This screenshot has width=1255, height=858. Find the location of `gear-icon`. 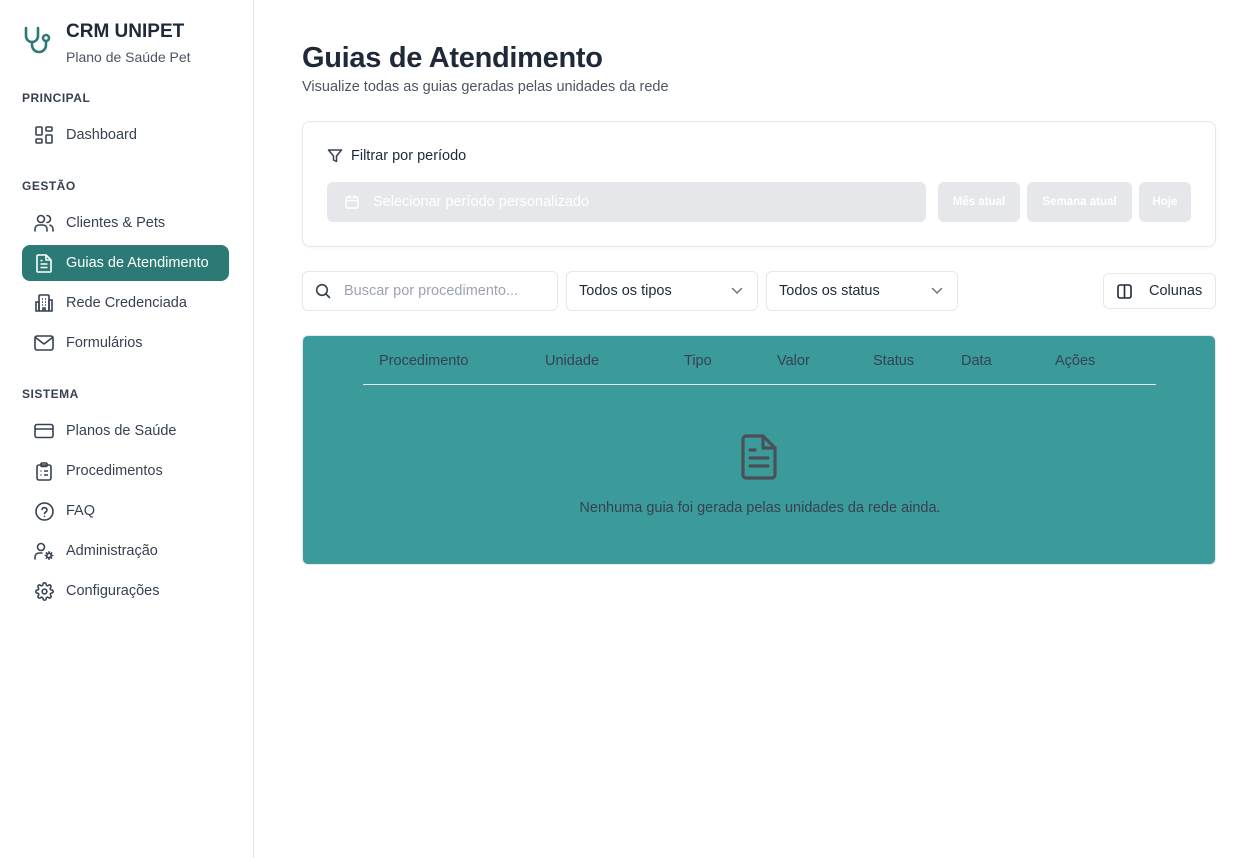

gear-icon is located at coordinates (44, 591).